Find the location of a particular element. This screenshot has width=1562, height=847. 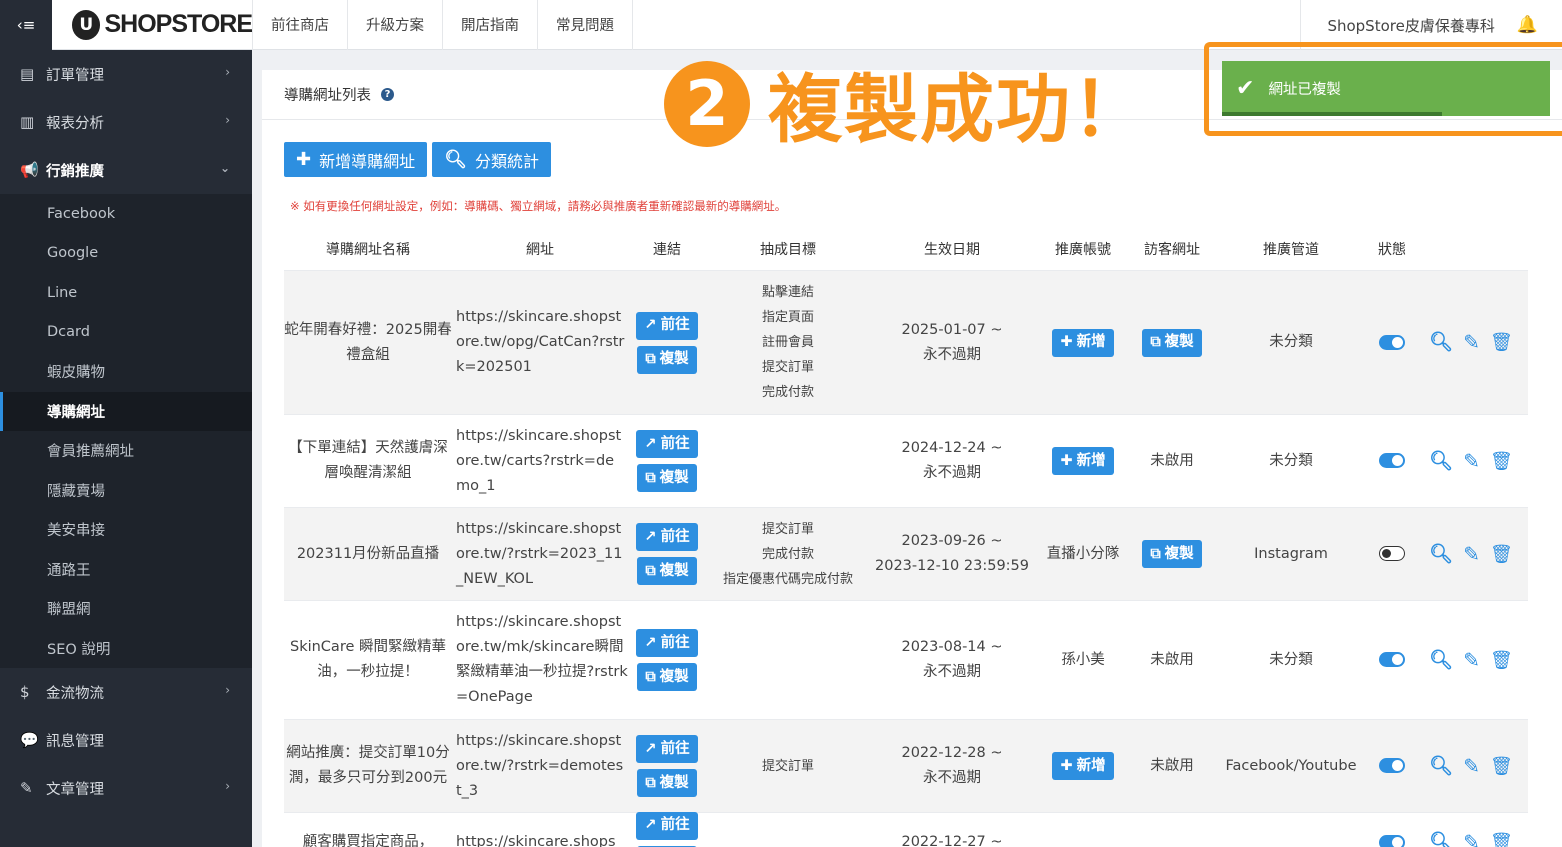

menu-toggle-icon: ‹≡ is located at coordinates (26, 25).